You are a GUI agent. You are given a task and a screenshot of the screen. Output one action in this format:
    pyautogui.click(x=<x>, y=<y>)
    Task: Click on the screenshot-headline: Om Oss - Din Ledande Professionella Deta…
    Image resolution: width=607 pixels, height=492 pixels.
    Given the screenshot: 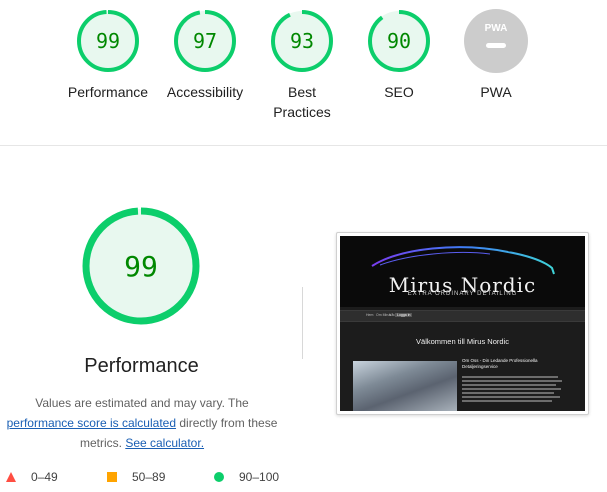 What is the action you would take?
    pyautogui.click(x=517, y=364)
    